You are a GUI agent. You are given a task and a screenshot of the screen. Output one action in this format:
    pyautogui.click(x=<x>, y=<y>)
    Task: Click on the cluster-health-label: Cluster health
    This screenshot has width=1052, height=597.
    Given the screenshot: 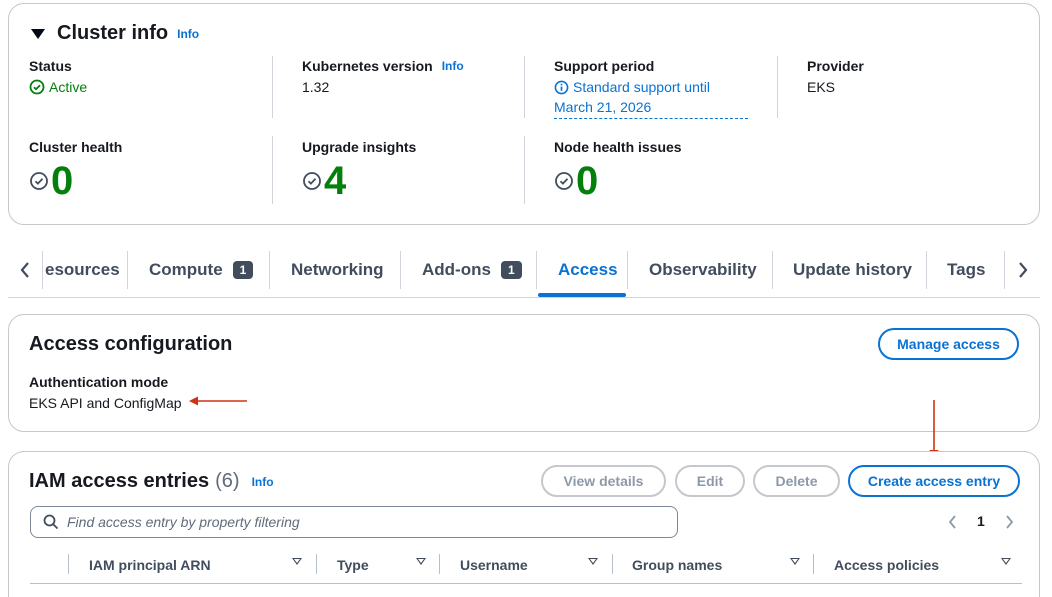 What is the action you would take?
    pyautogui.click(x=76, y=147)
    